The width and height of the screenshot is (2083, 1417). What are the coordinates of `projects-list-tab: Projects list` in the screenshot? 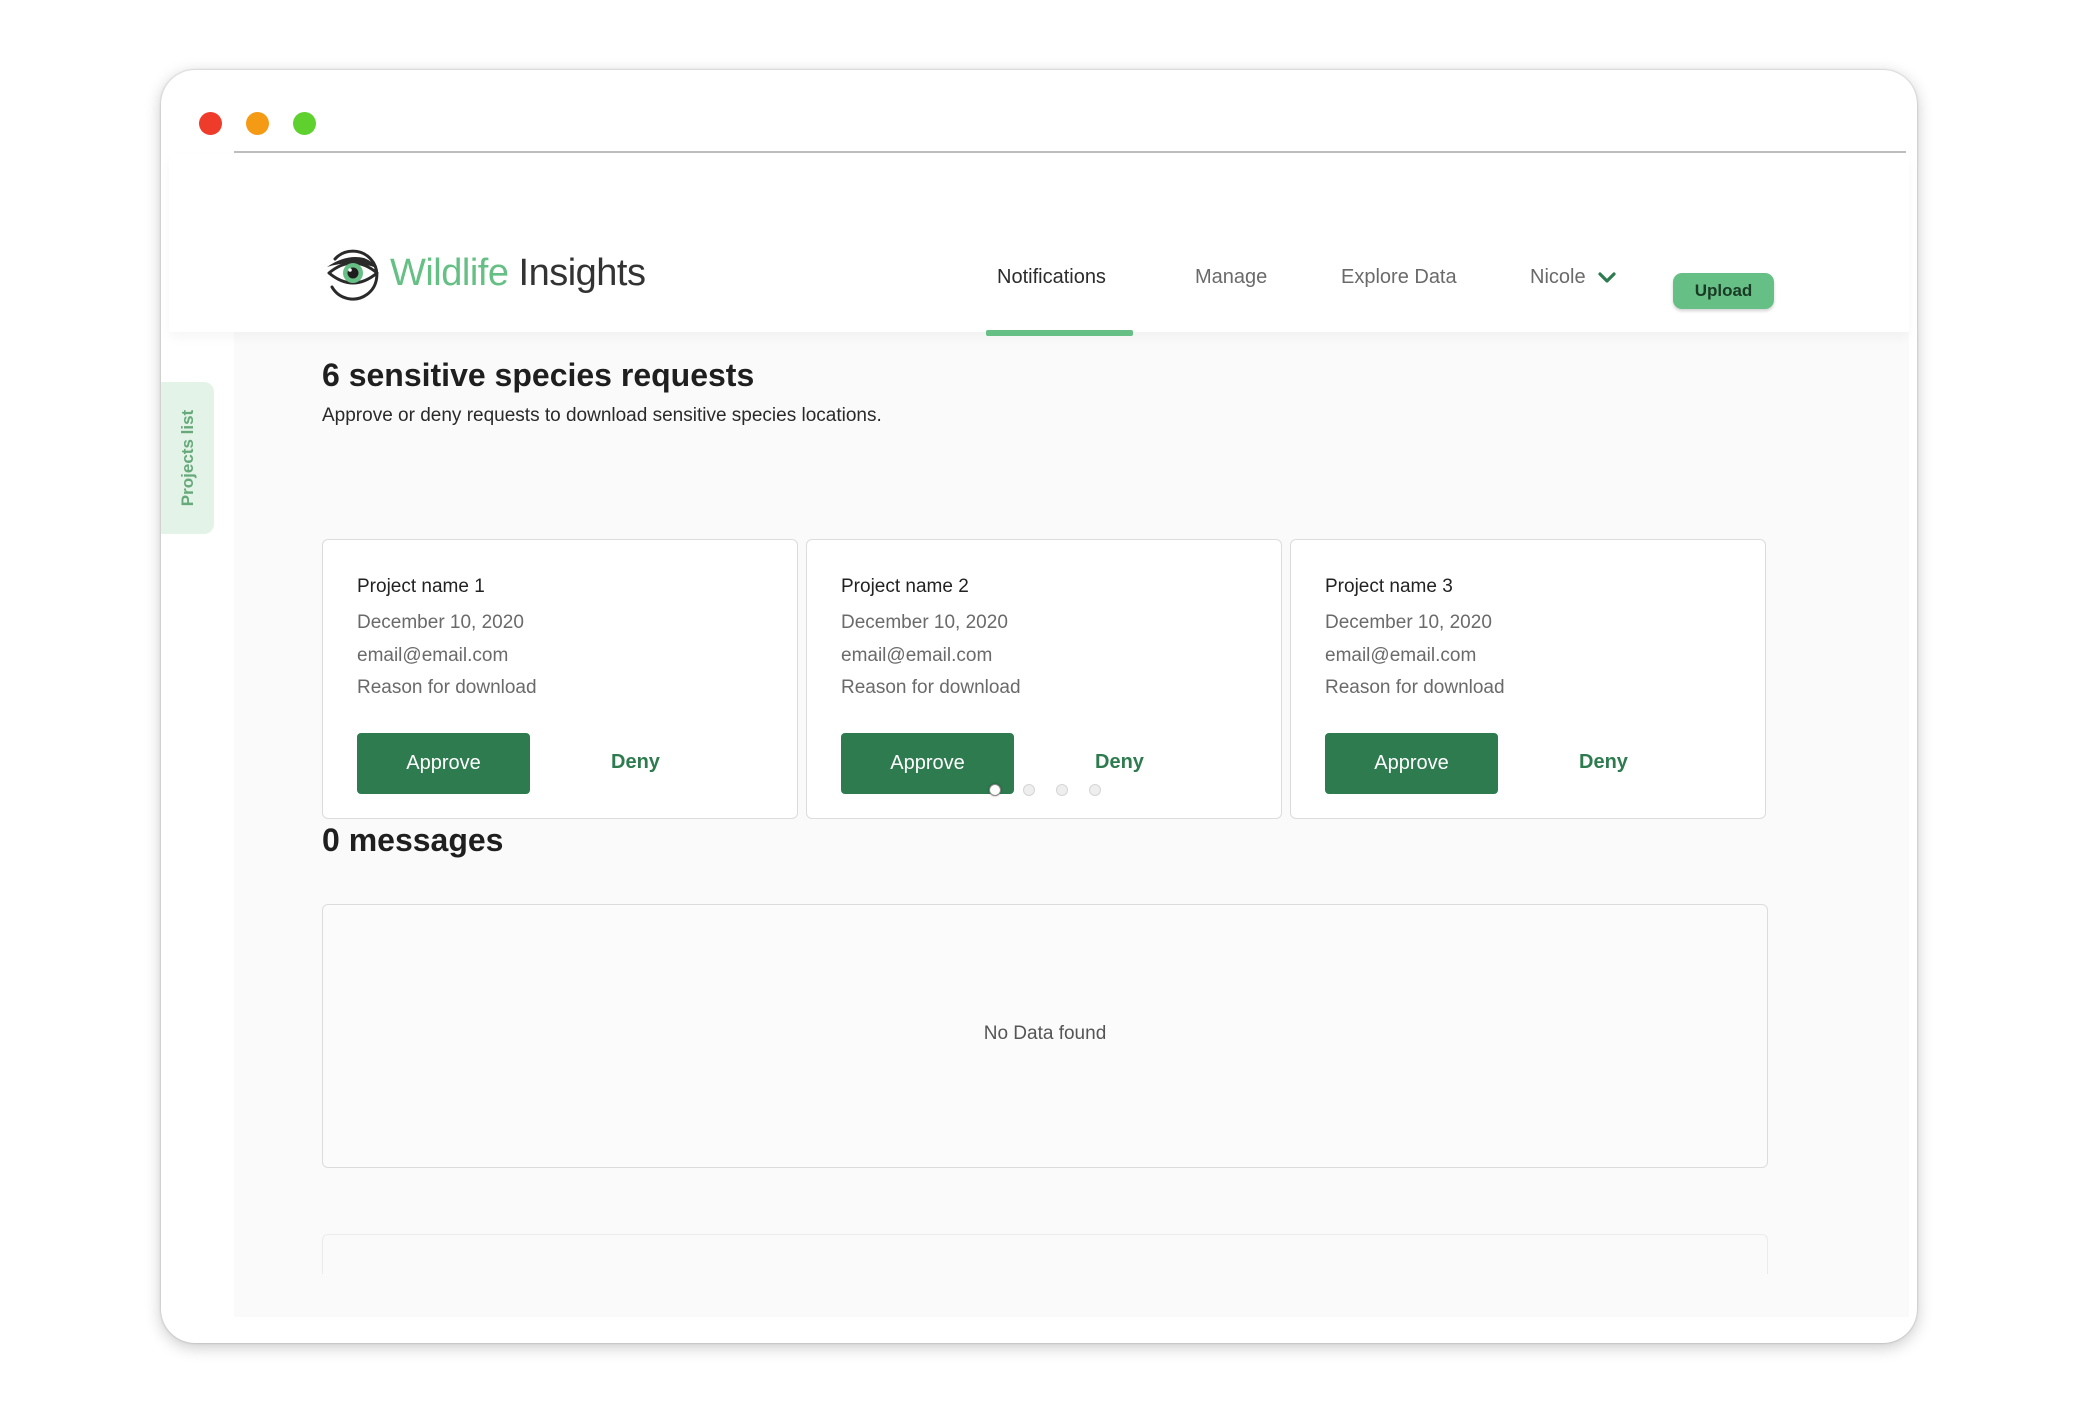 It's located at (187, 458).